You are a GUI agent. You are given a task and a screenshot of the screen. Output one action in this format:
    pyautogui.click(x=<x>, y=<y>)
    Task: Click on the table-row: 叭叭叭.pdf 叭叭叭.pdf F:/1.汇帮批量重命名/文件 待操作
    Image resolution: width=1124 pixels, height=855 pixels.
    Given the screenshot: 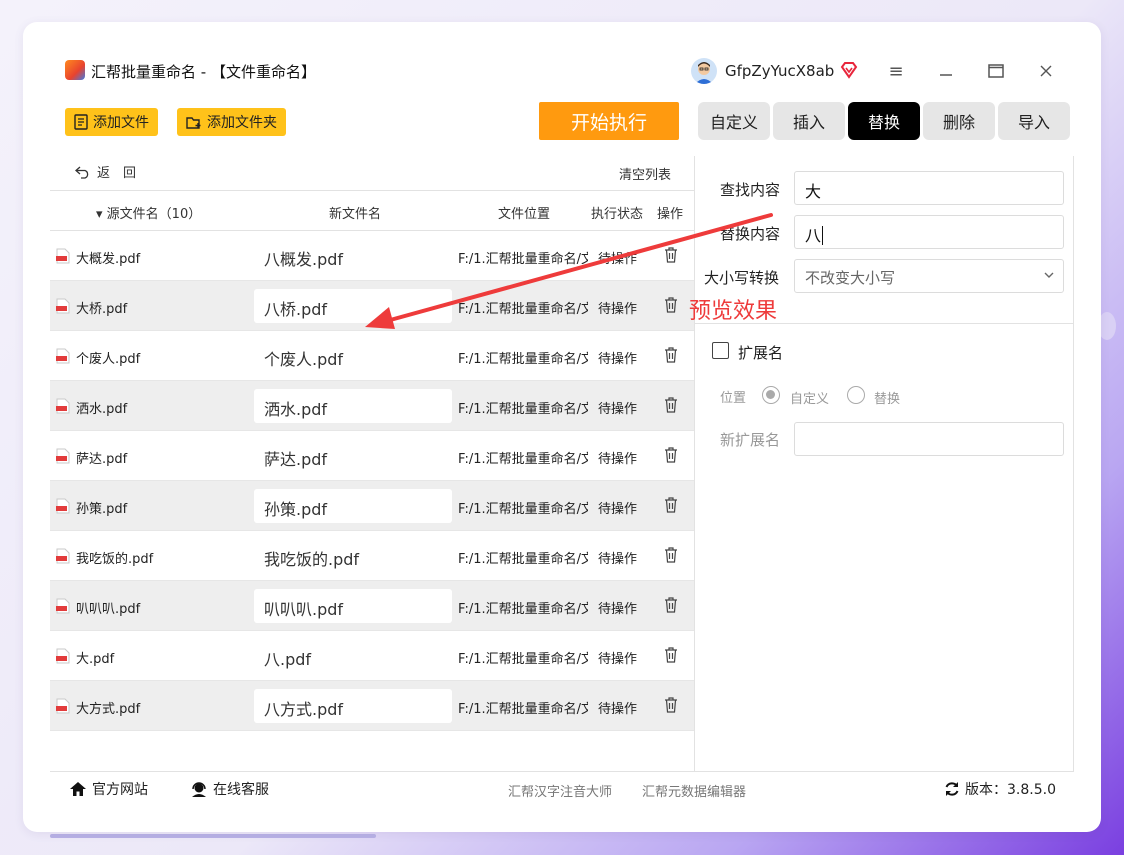 What is the action you would take?
    pyautogui.click(x=372, y=606)
    